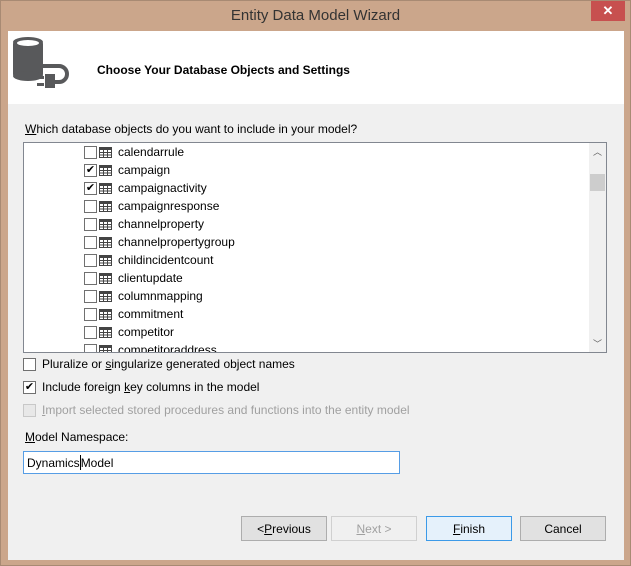 Image resolution: width=631 pixels, height=566 pixels. I want to click on title-bar: Entity Data Model Wizard ✕, so click(315, 16).